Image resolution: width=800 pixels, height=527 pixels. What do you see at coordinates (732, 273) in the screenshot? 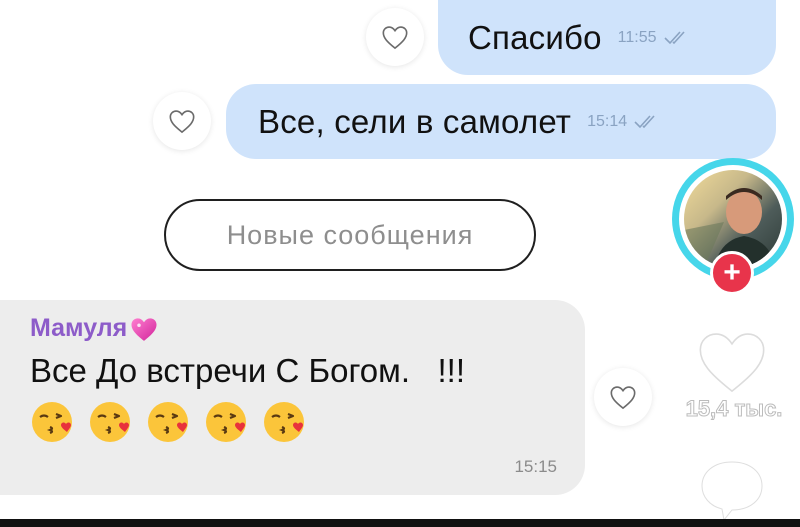
I see `follow-plus-button: +` at bounding box center [732, 273].